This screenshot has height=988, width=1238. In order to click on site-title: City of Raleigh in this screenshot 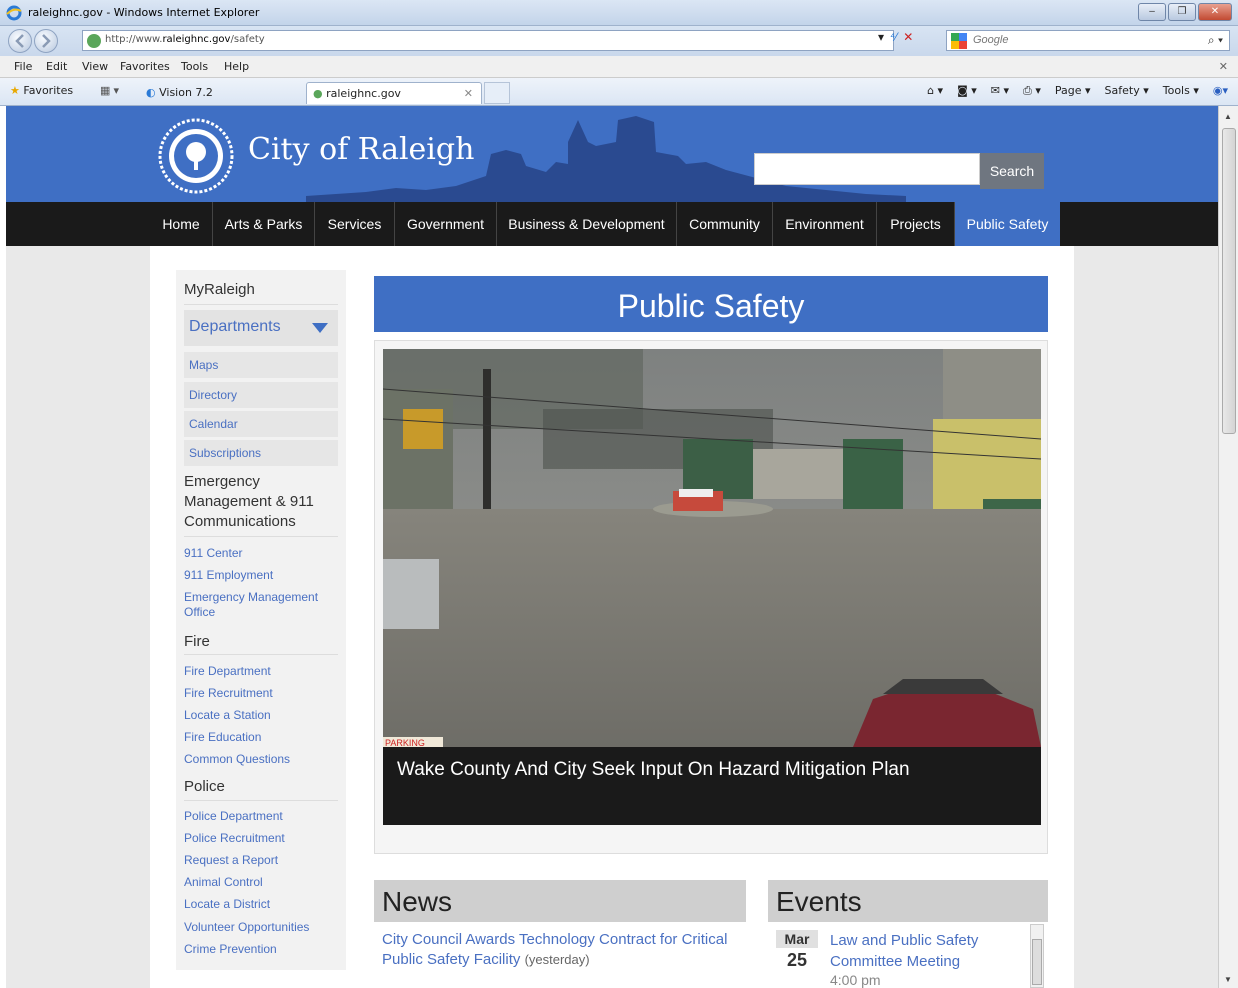, I will do `click(361, 149)`.